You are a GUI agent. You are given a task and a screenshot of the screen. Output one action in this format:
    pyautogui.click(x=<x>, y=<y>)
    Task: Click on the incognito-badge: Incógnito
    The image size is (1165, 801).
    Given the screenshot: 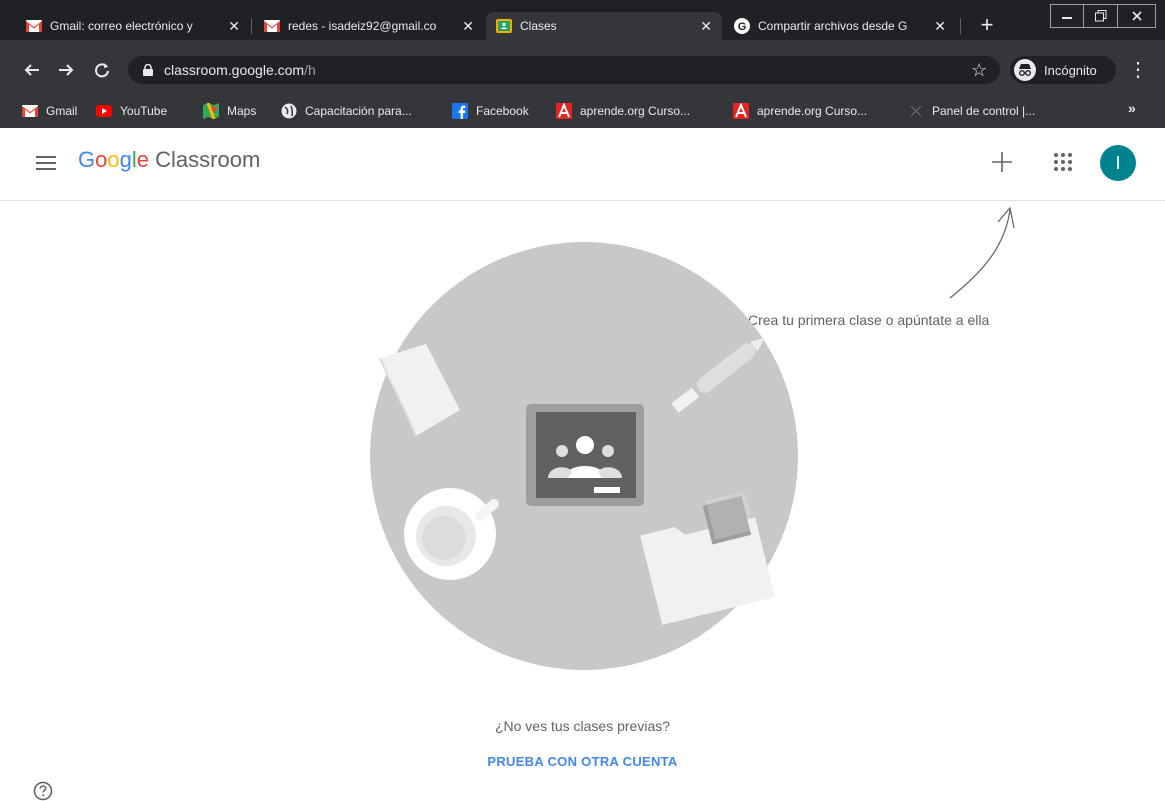 What is the action you would take?
    pyautogui.click(x=1063, y=70)
    